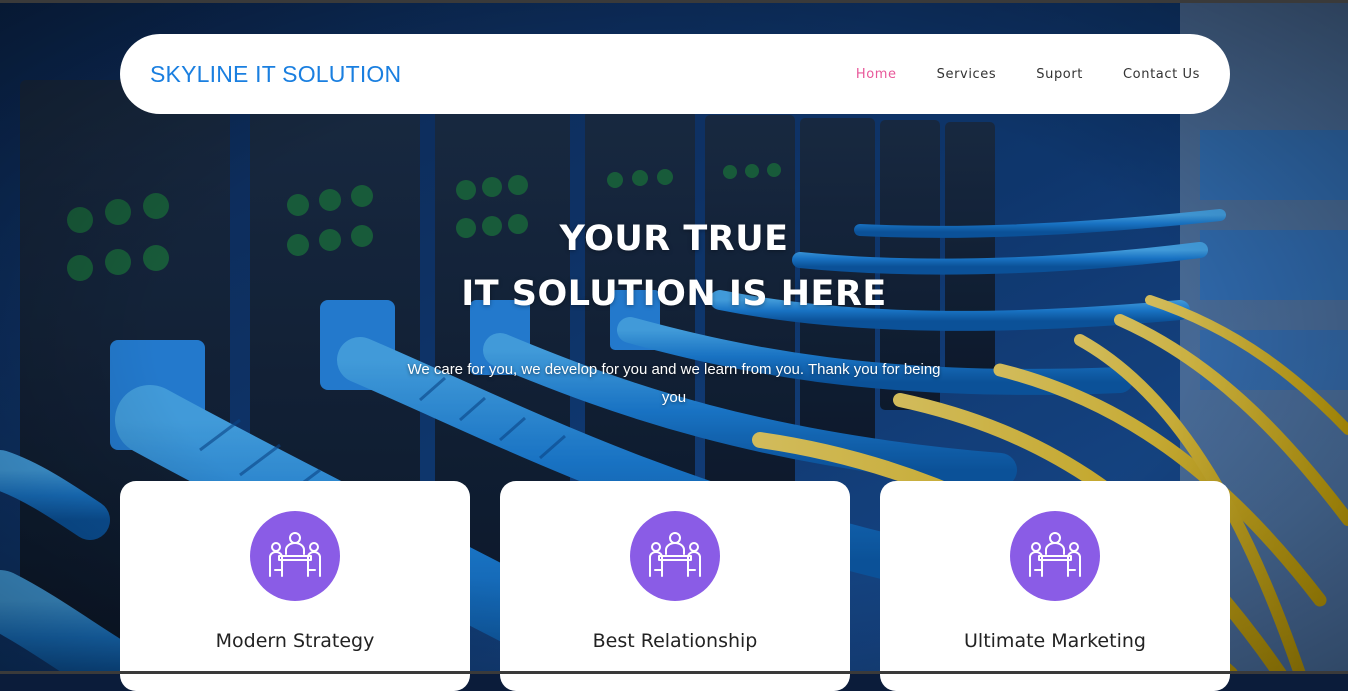  What do you see at coordinates (674, 294) in the screenshot?
I see `hero-title-line2: IT SOLUTION IS HERE` at bounding box center [674, 294].